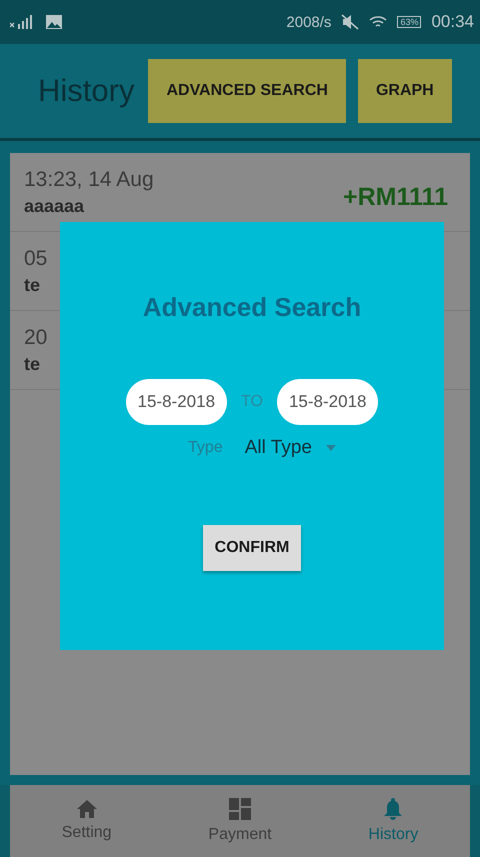 This screenshot has height=857, width=480. What do you see at coordinates (405, 91) in the screenshot?
I see `graph-button: GRAPH` at bounding box center [405, 91].